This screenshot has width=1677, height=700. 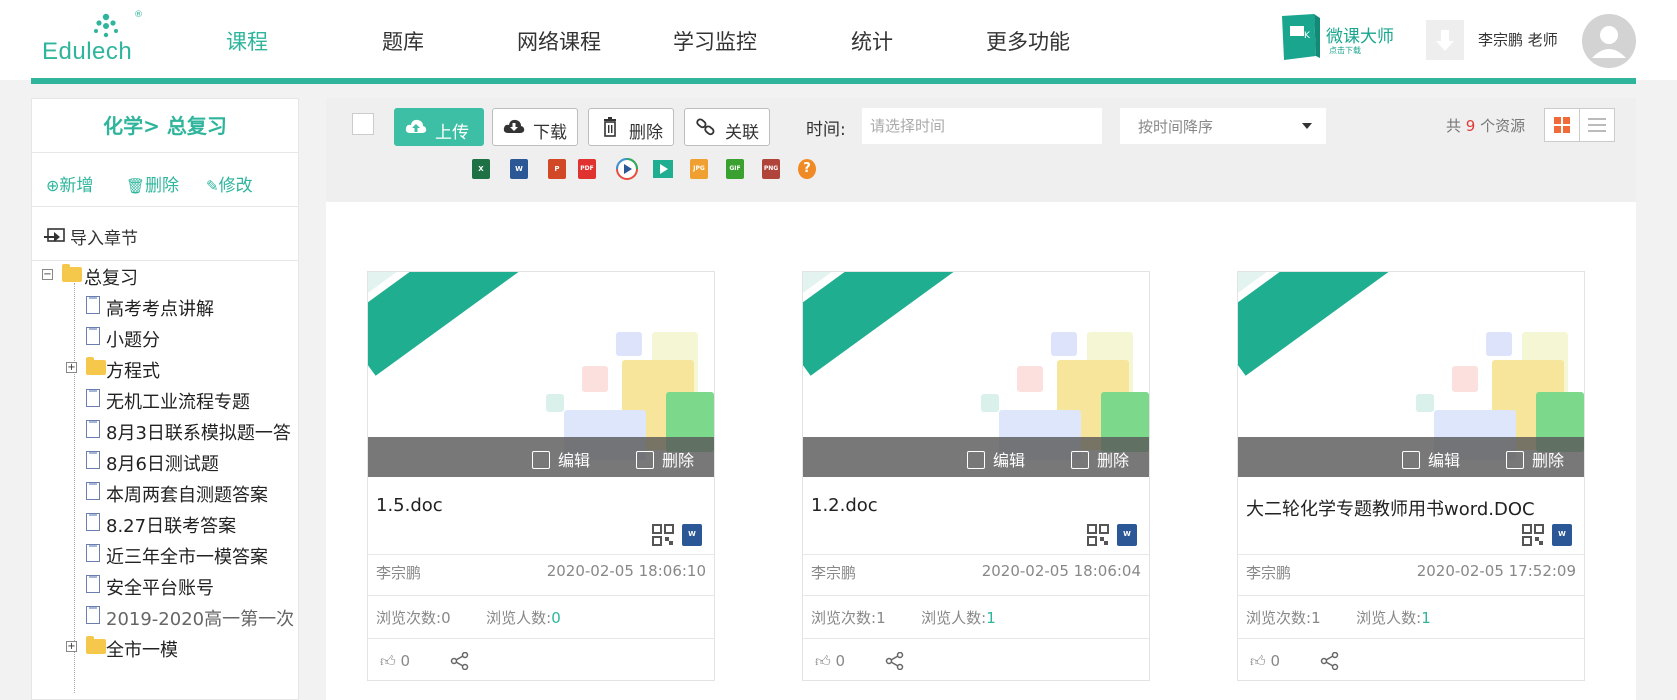 What do you see at coordinates (111, 278) in the screenshot?
I see `tree-node-label: 总复习` at bounding box center [111, 278].